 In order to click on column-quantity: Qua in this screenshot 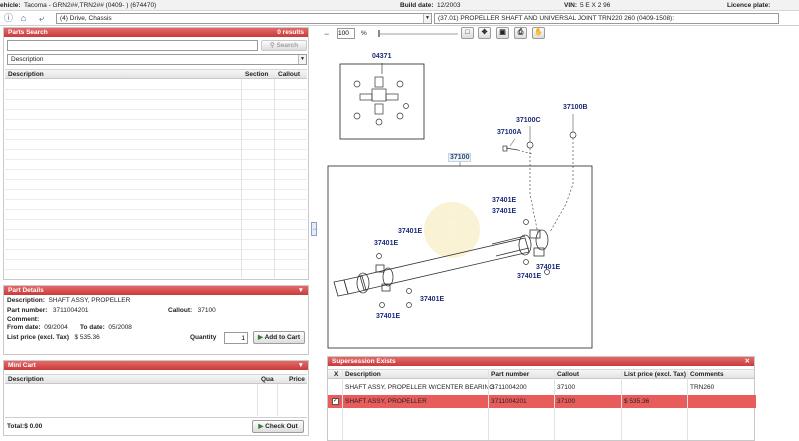, I will do `click(267, 379)`.